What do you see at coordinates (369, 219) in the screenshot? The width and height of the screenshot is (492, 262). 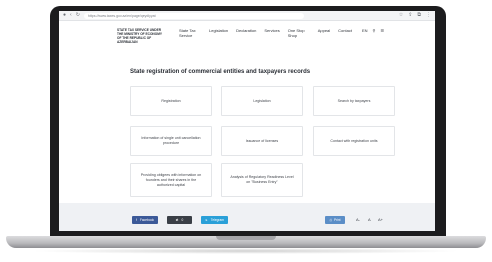 I see `font-reset-button: A` at bounding box center [369, 219].